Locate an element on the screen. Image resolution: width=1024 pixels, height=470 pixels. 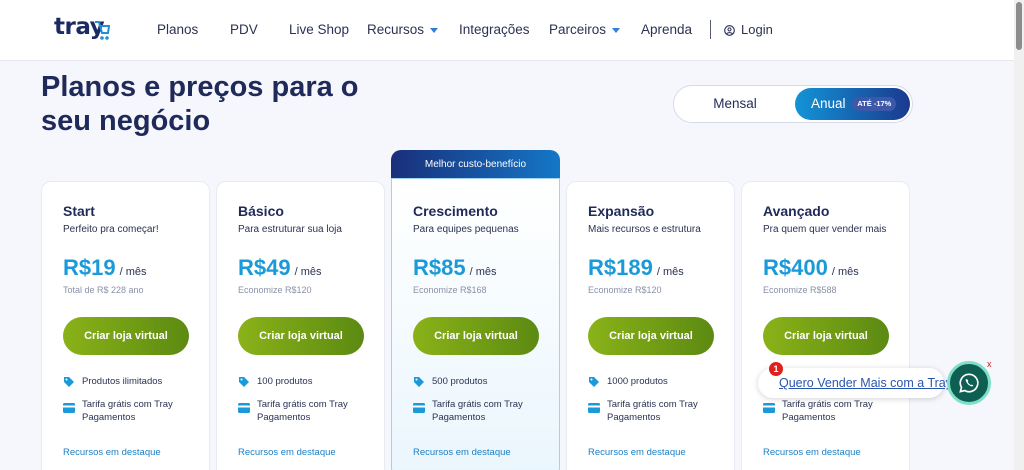
feature-text: 100 produtos is located at coordinates (285, 381).